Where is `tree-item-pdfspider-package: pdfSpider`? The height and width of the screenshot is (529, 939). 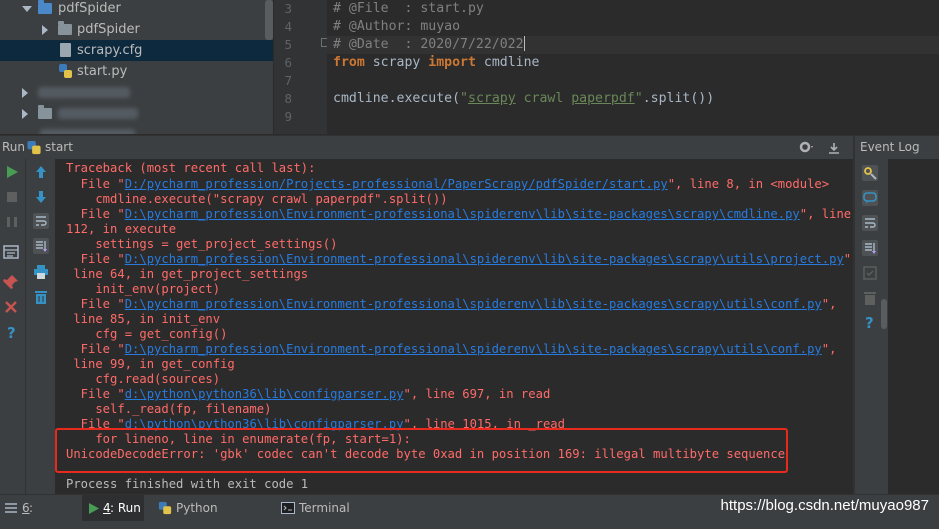 tree-item-pdfspider-package: pdfSpider is located at coordinates (136, 29).